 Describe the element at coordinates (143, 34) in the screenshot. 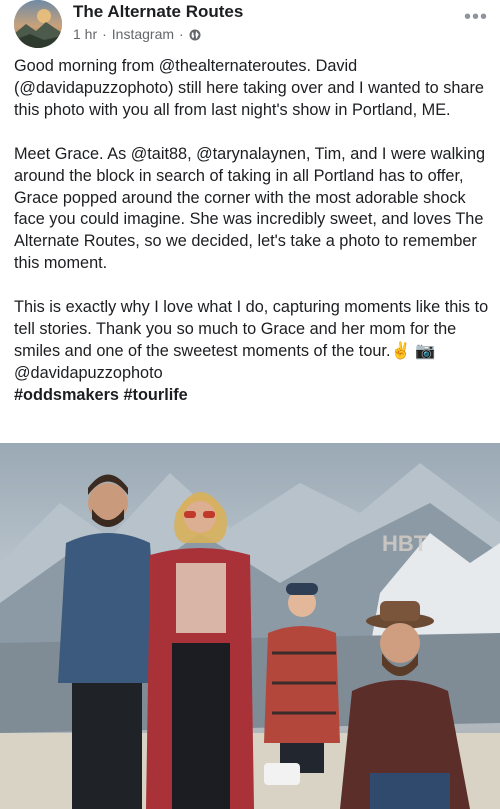

I see `post-source: Instagram` at that location.